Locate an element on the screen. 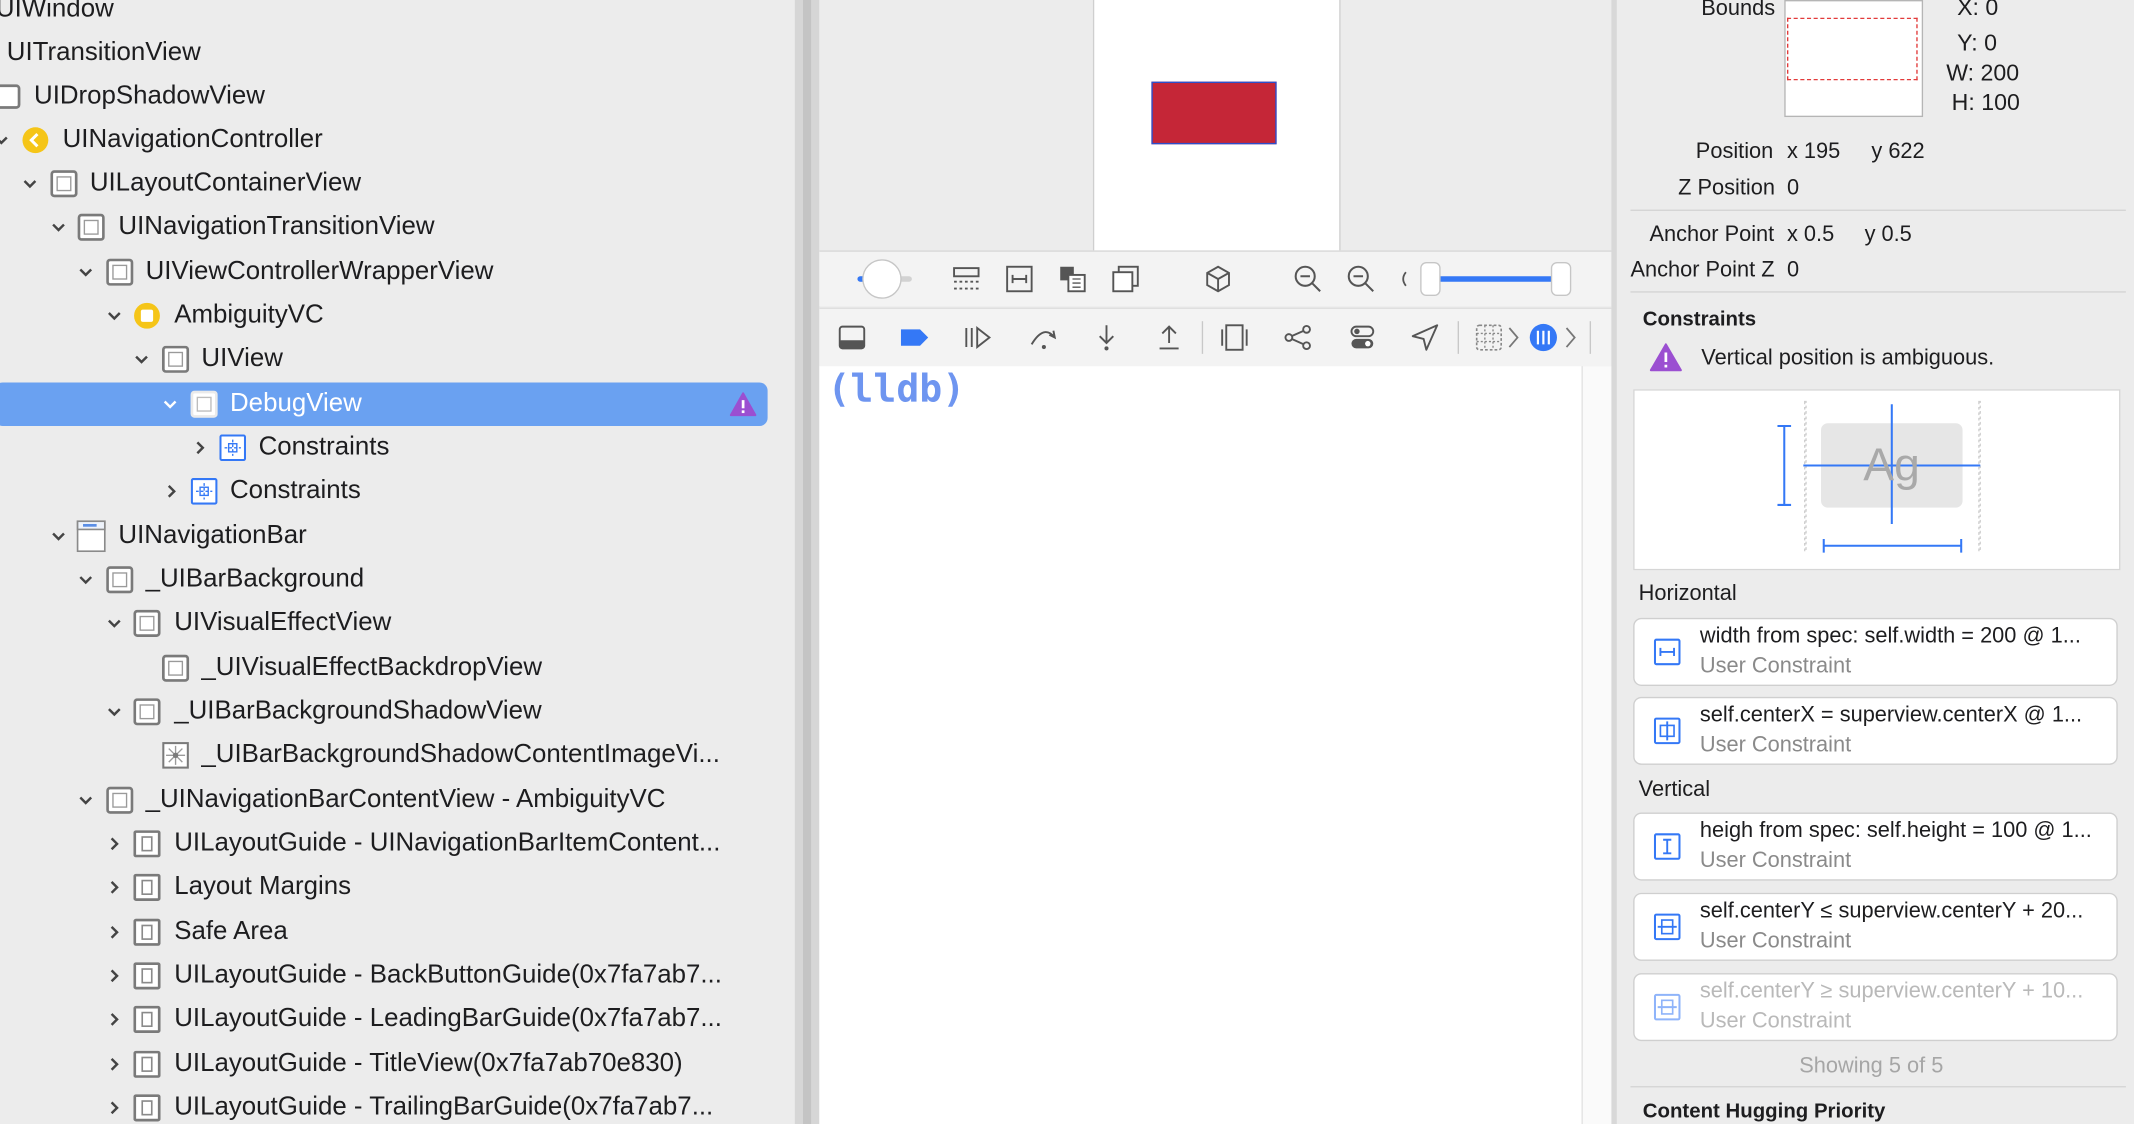 The height and width of the screenshot is (1124, 2134). tree-row-uiview: UIView is located at coordinates (397, 360).